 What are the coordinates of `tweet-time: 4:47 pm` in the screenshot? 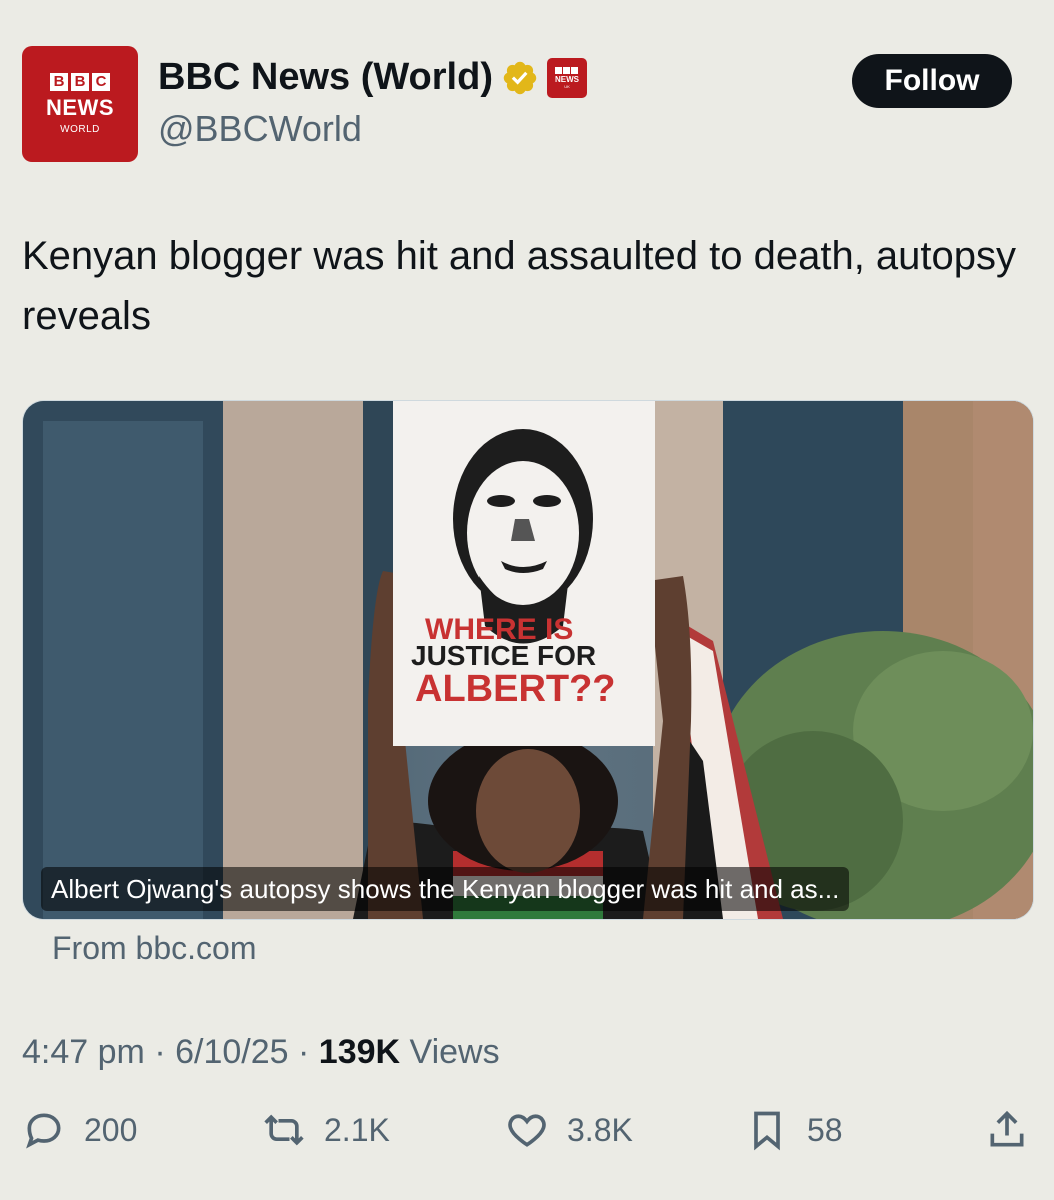 It's located at (83, 1052).